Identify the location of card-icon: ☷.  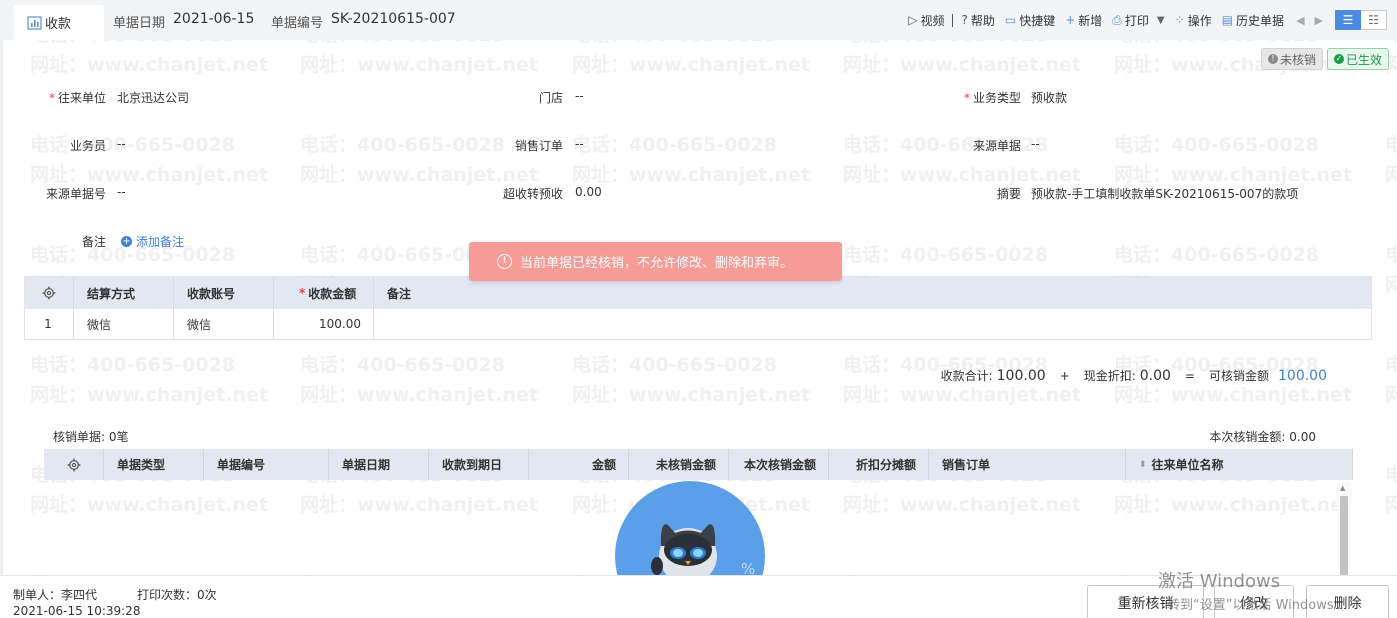
(1373, 20).